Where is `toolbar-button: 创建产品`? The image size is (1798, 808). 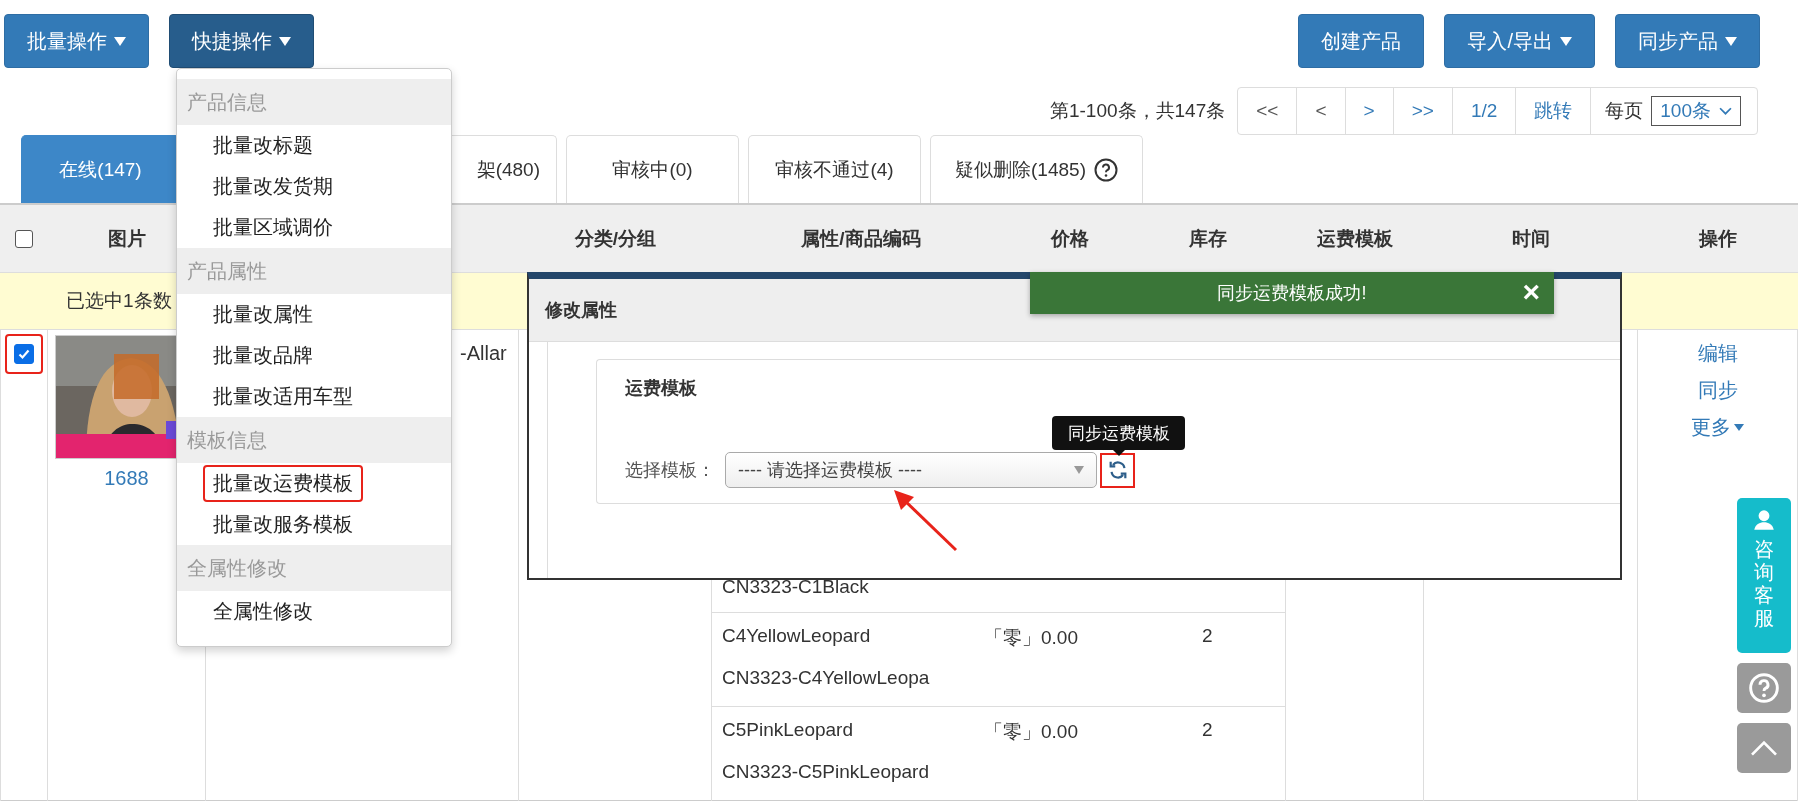 toolbar-button: 创建产品 is located at coordinates (1361, 41).